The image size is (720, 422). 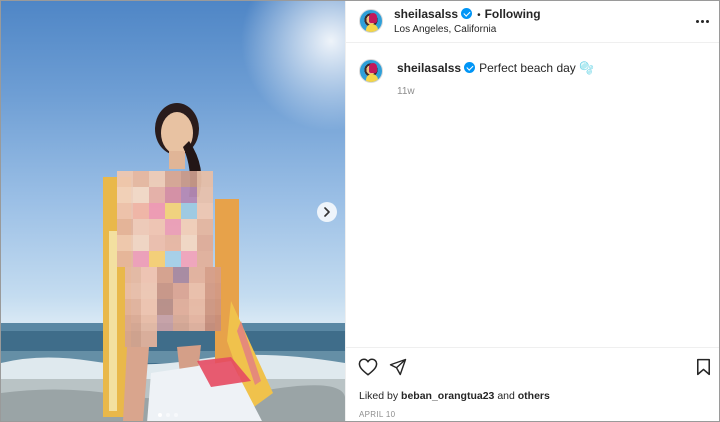 I want to click on more-options-icon, so click(x=702, y=21).